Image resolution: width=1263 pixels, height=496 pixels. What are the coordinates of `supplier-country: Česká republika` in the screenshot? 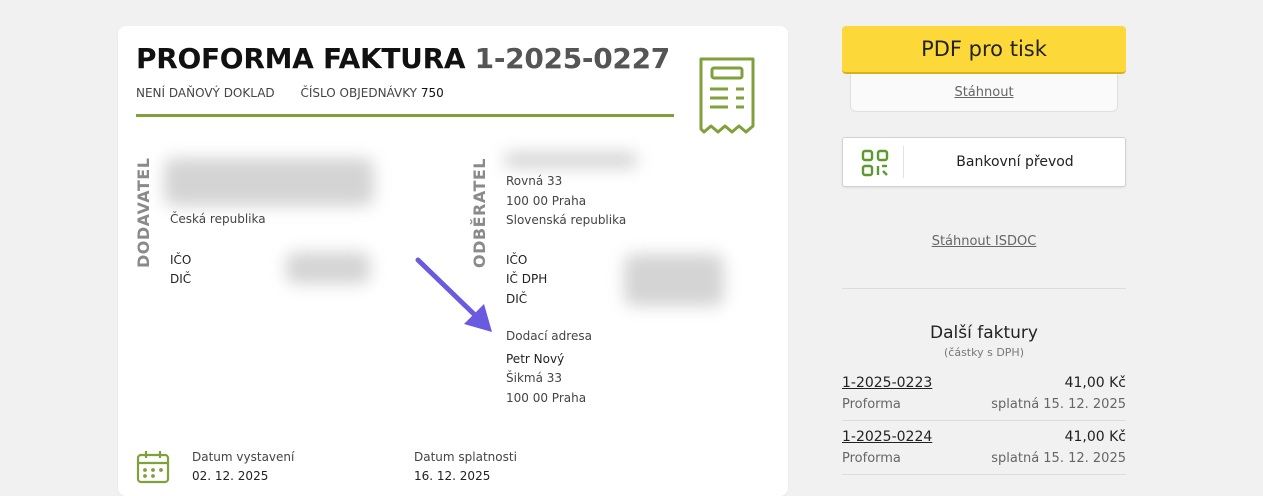 It's located at (218, 219).